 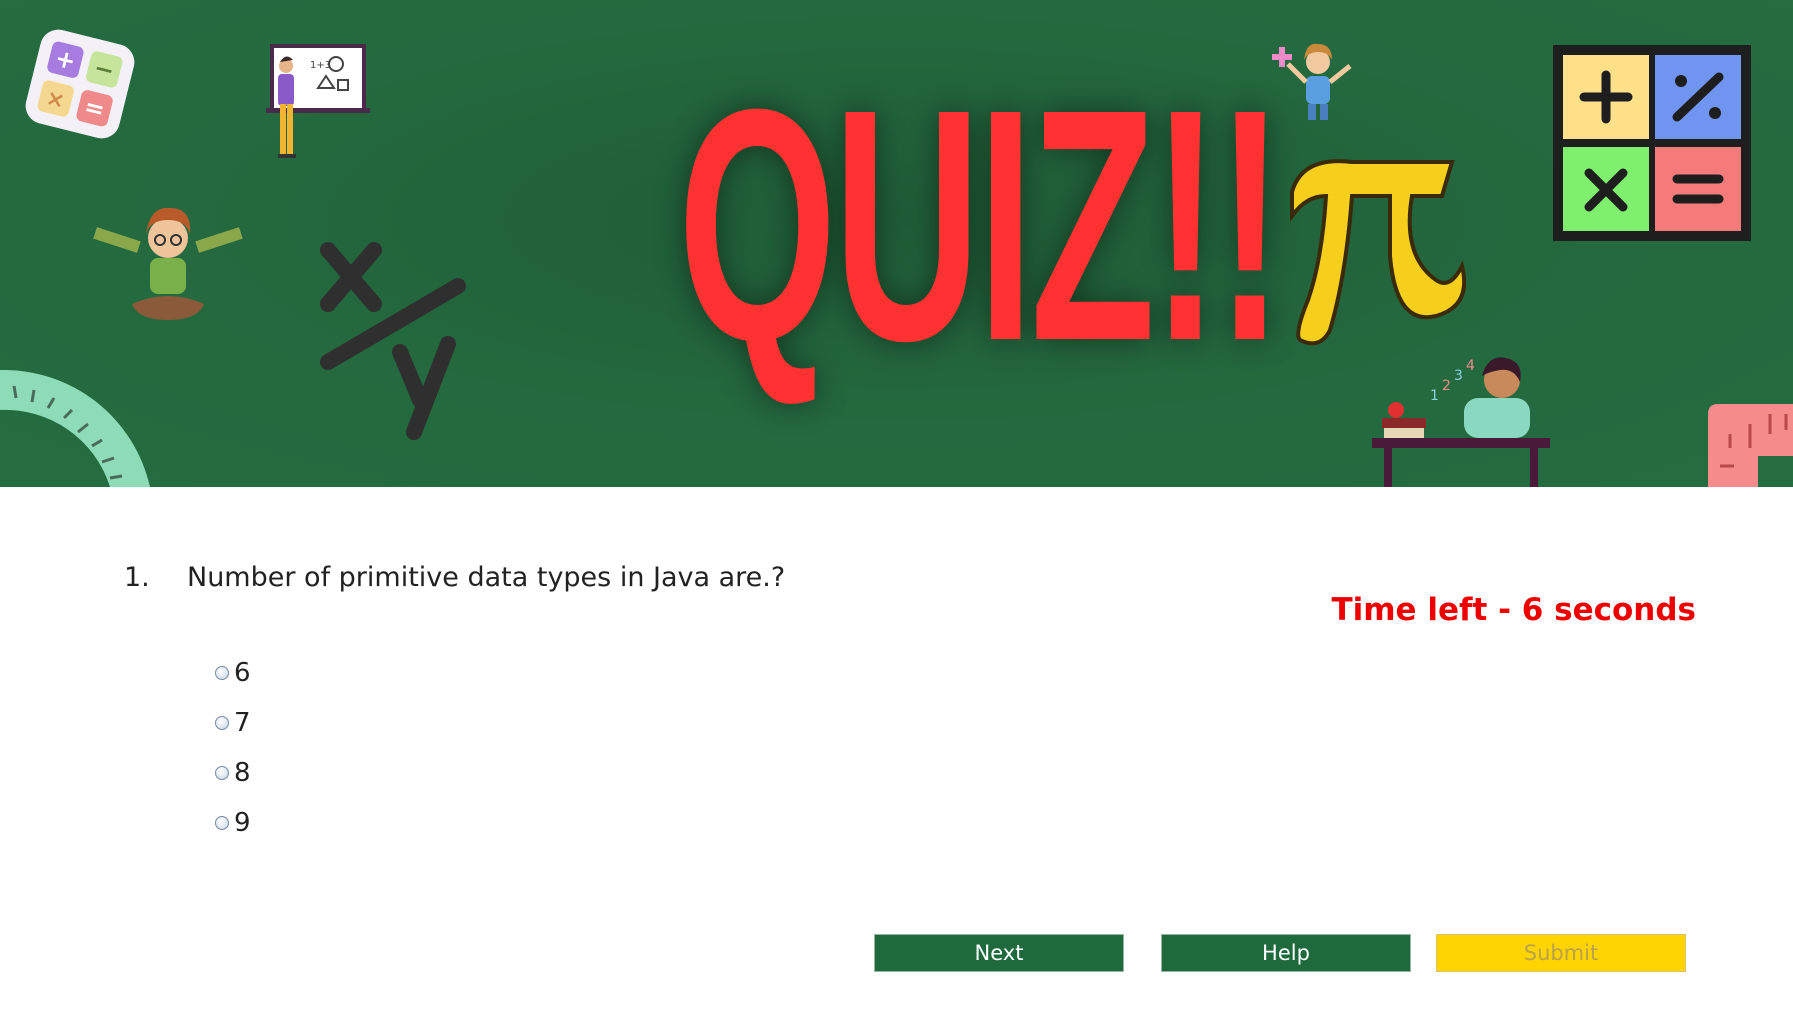 I want to click on svg-text: 1+3, so click(x=320, y=65).